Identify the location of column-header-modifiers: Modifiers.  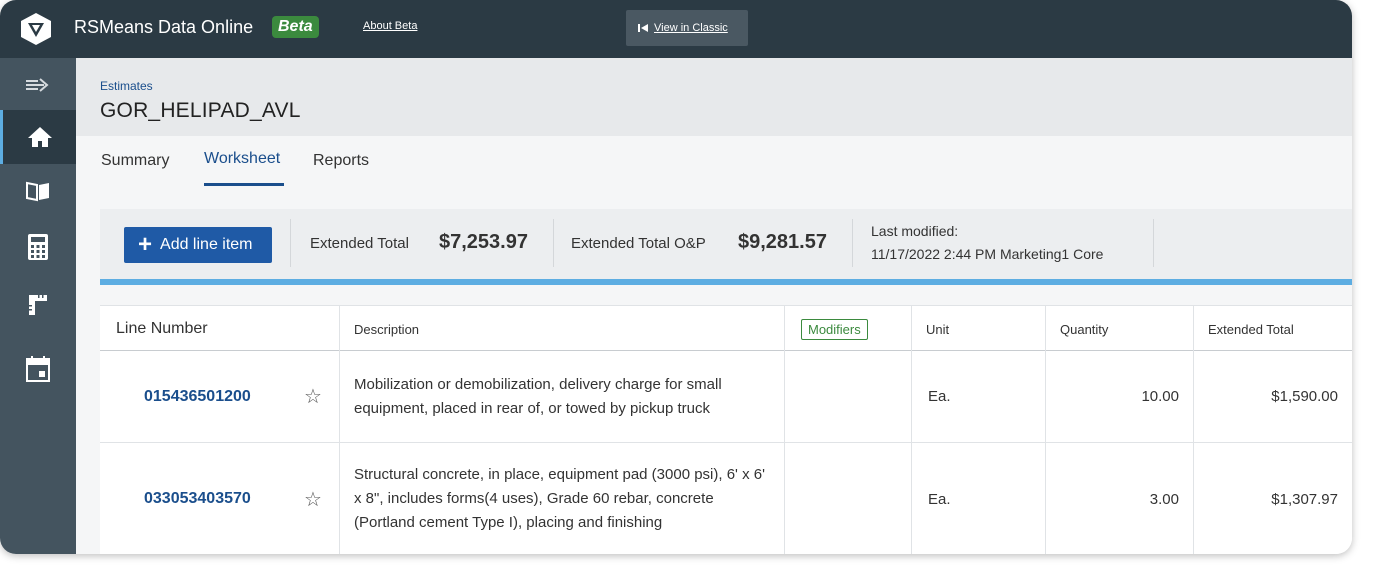
(847, 329).